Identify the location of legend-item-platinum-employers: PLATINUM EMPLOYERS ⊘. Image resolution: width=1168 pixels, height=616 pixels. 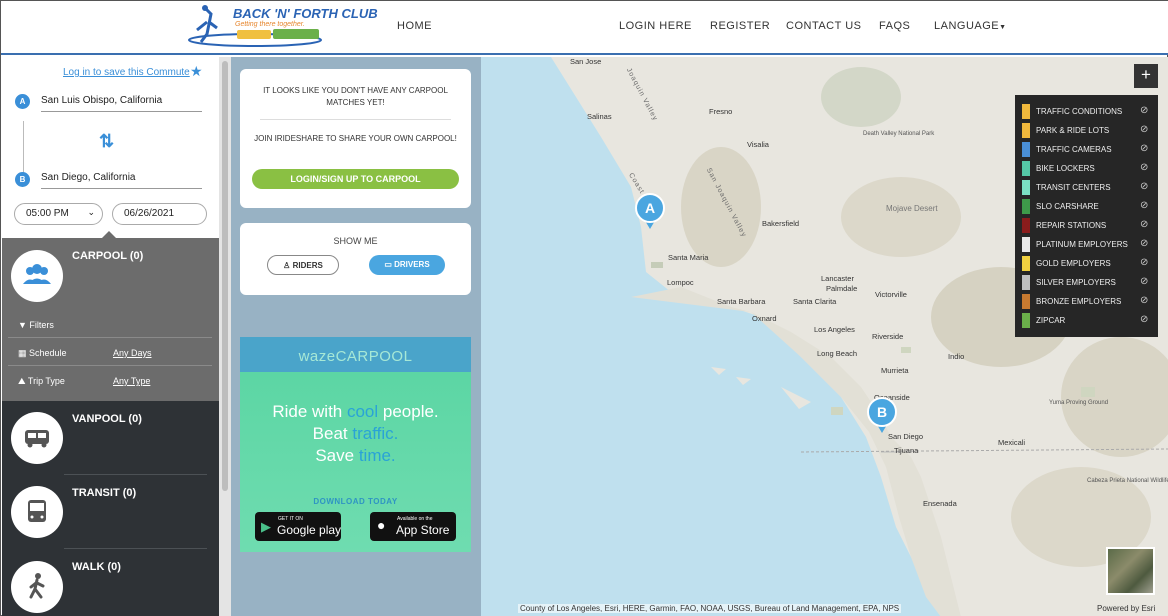
(1089, 244).